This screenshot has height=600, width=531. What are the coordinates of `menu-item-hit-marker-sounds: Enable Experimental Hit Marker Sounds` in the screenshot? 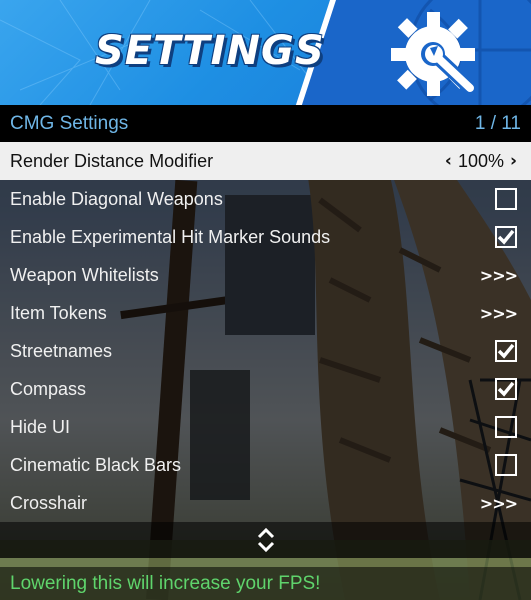 It's located at (265, 237).